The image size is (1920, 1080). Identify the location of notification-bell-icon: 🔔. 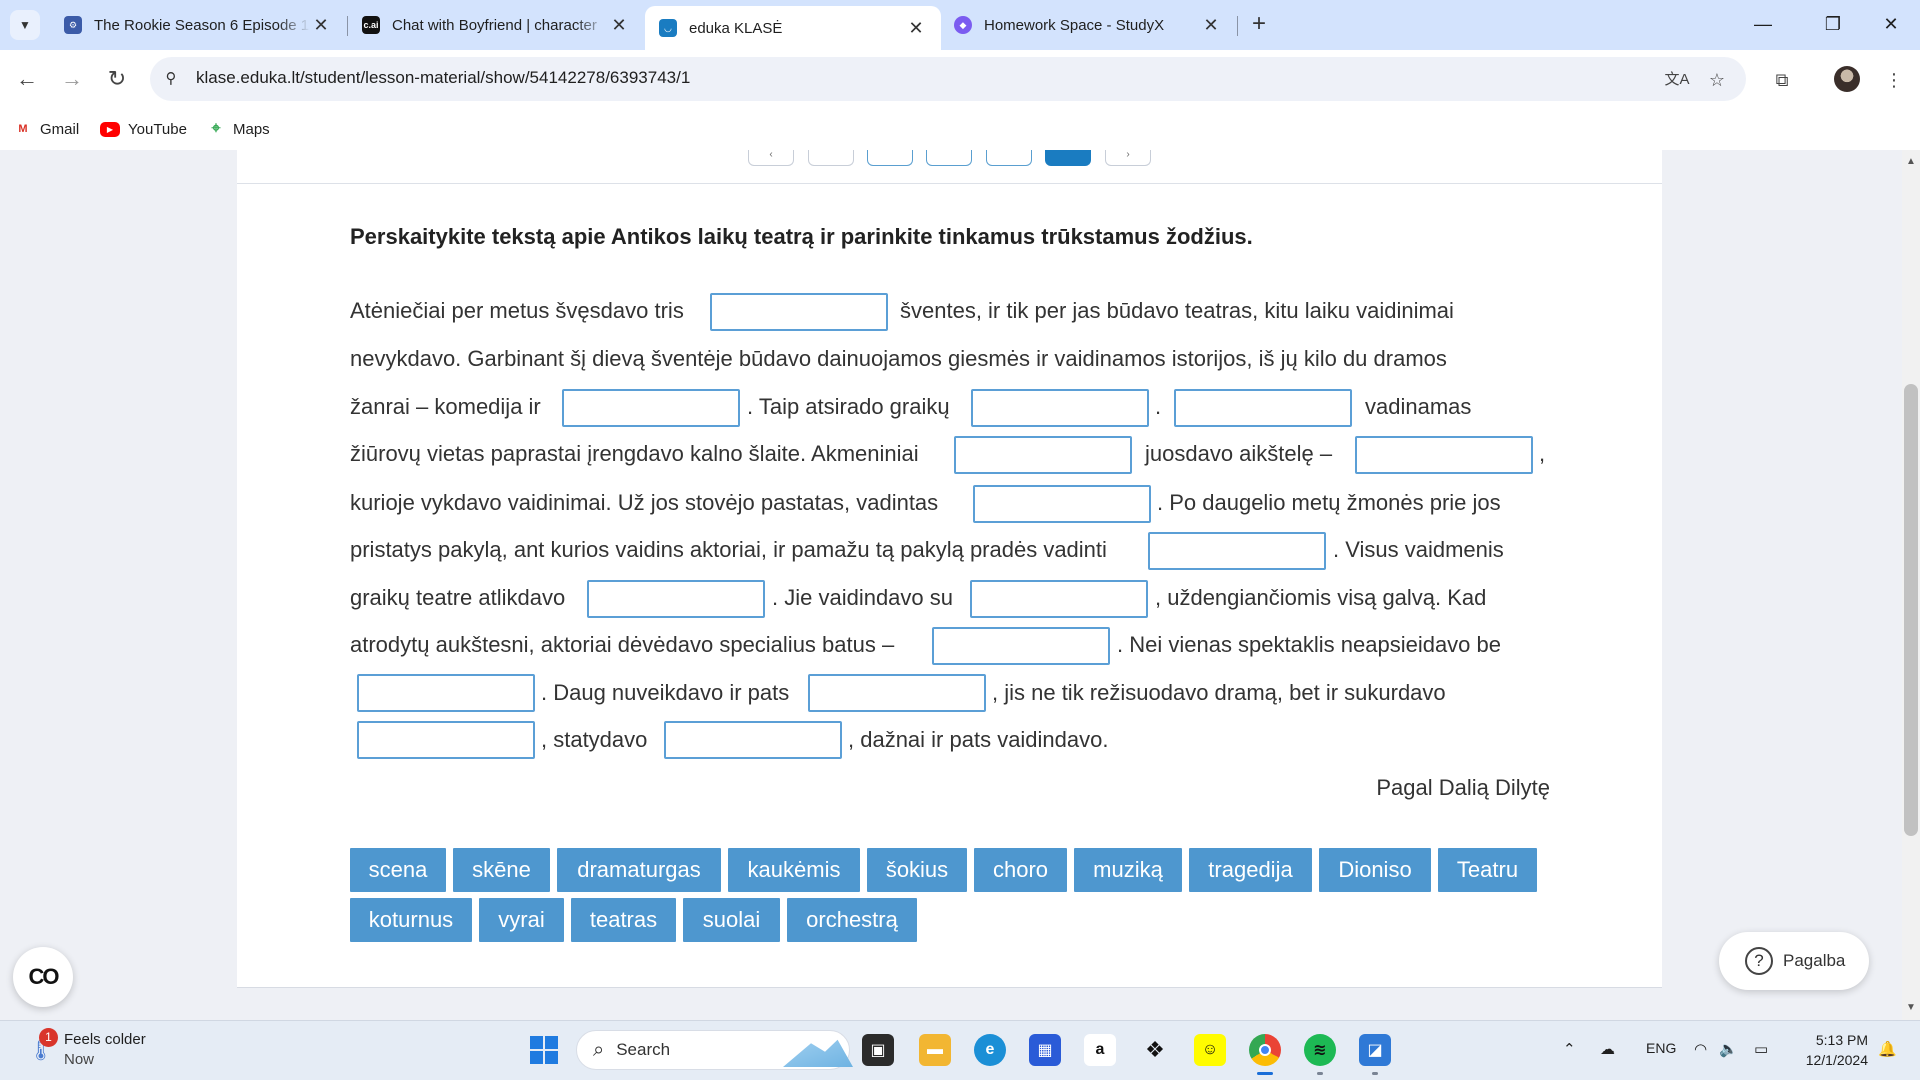
(1887, 1049).